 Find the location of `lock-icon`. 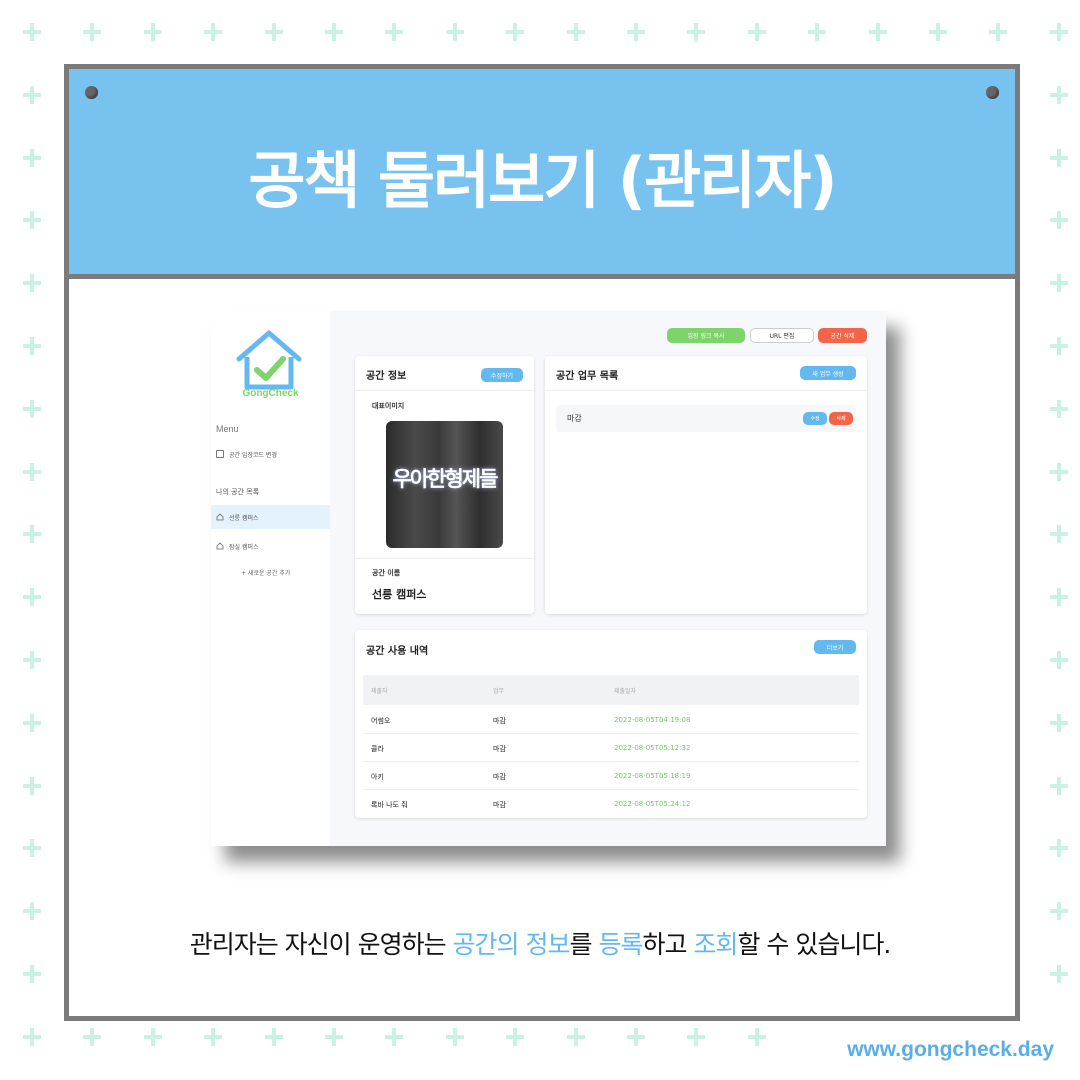

lock-icon is located at coordinates (220, 454).